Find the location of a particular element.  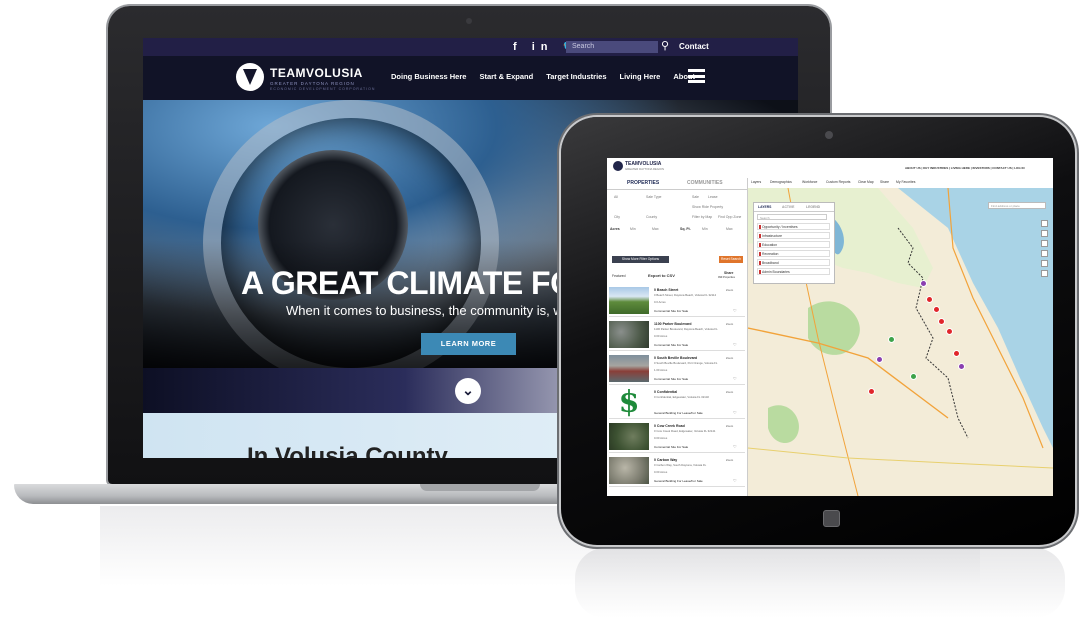

layer-opportunity: Opportunity / Incentives is located at coordinates (793, 226).